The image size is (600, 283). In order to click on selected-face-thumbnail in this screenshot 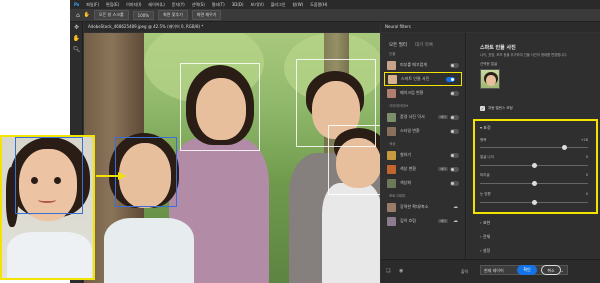, I will do `click(490, 79)`.